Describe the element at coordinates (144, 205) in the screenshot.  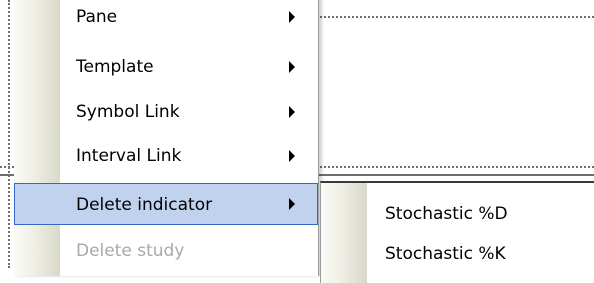
I see `menu-item-label: Delete indicator` at that location.